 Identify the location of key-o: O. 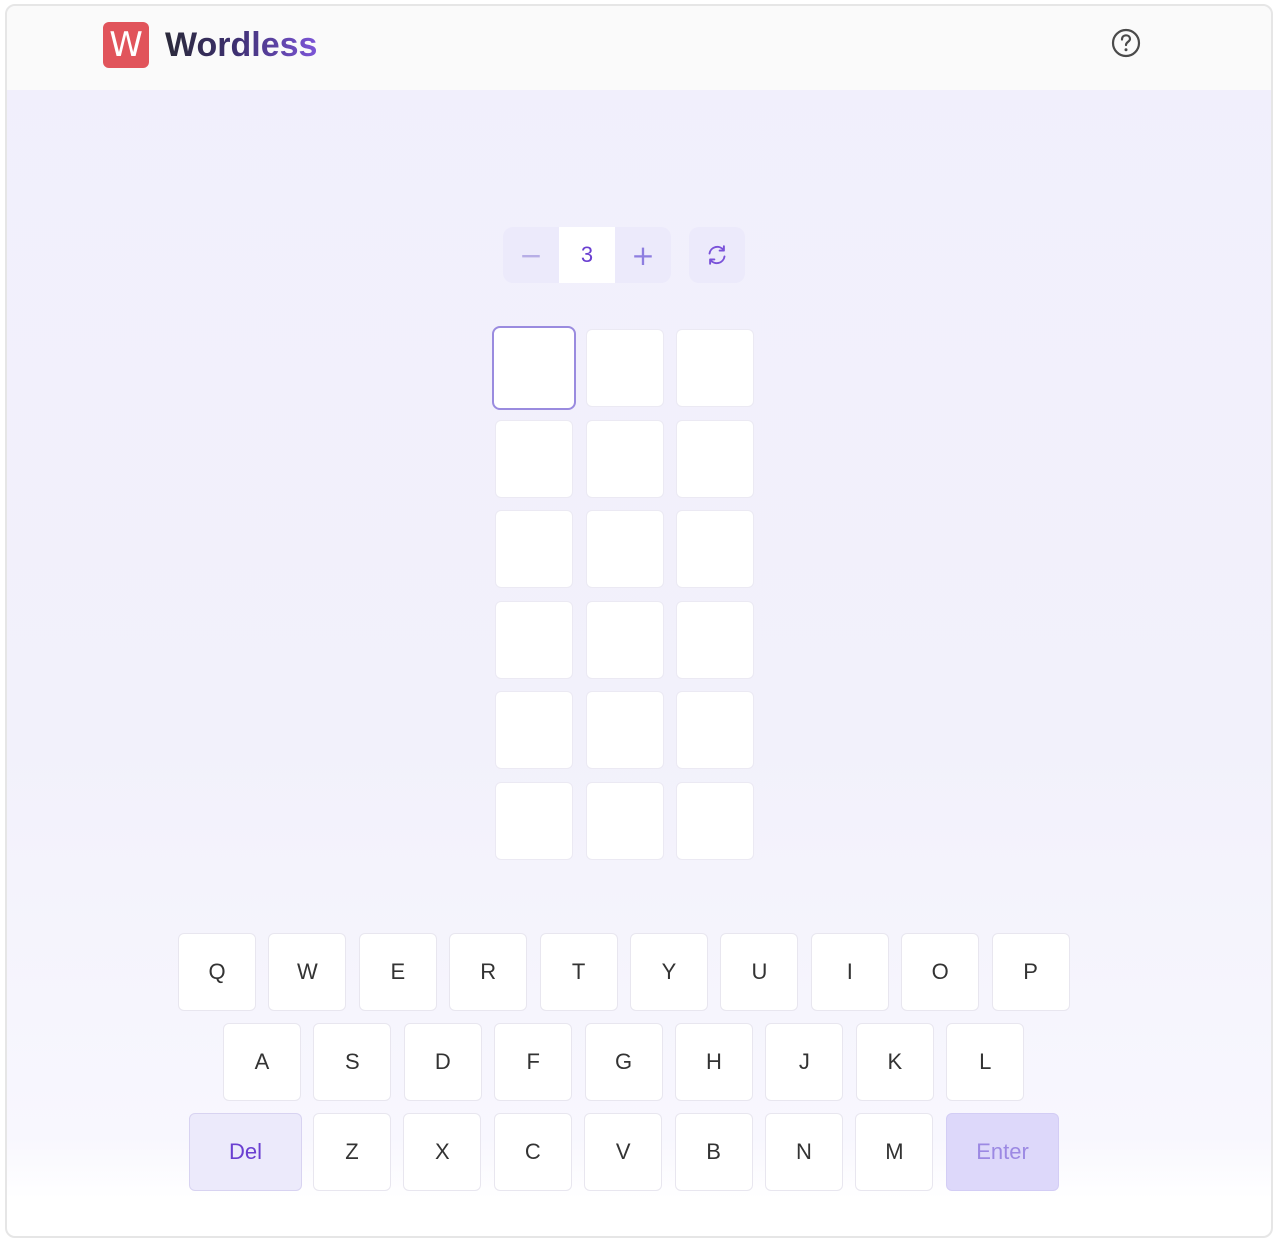
(940, 972).